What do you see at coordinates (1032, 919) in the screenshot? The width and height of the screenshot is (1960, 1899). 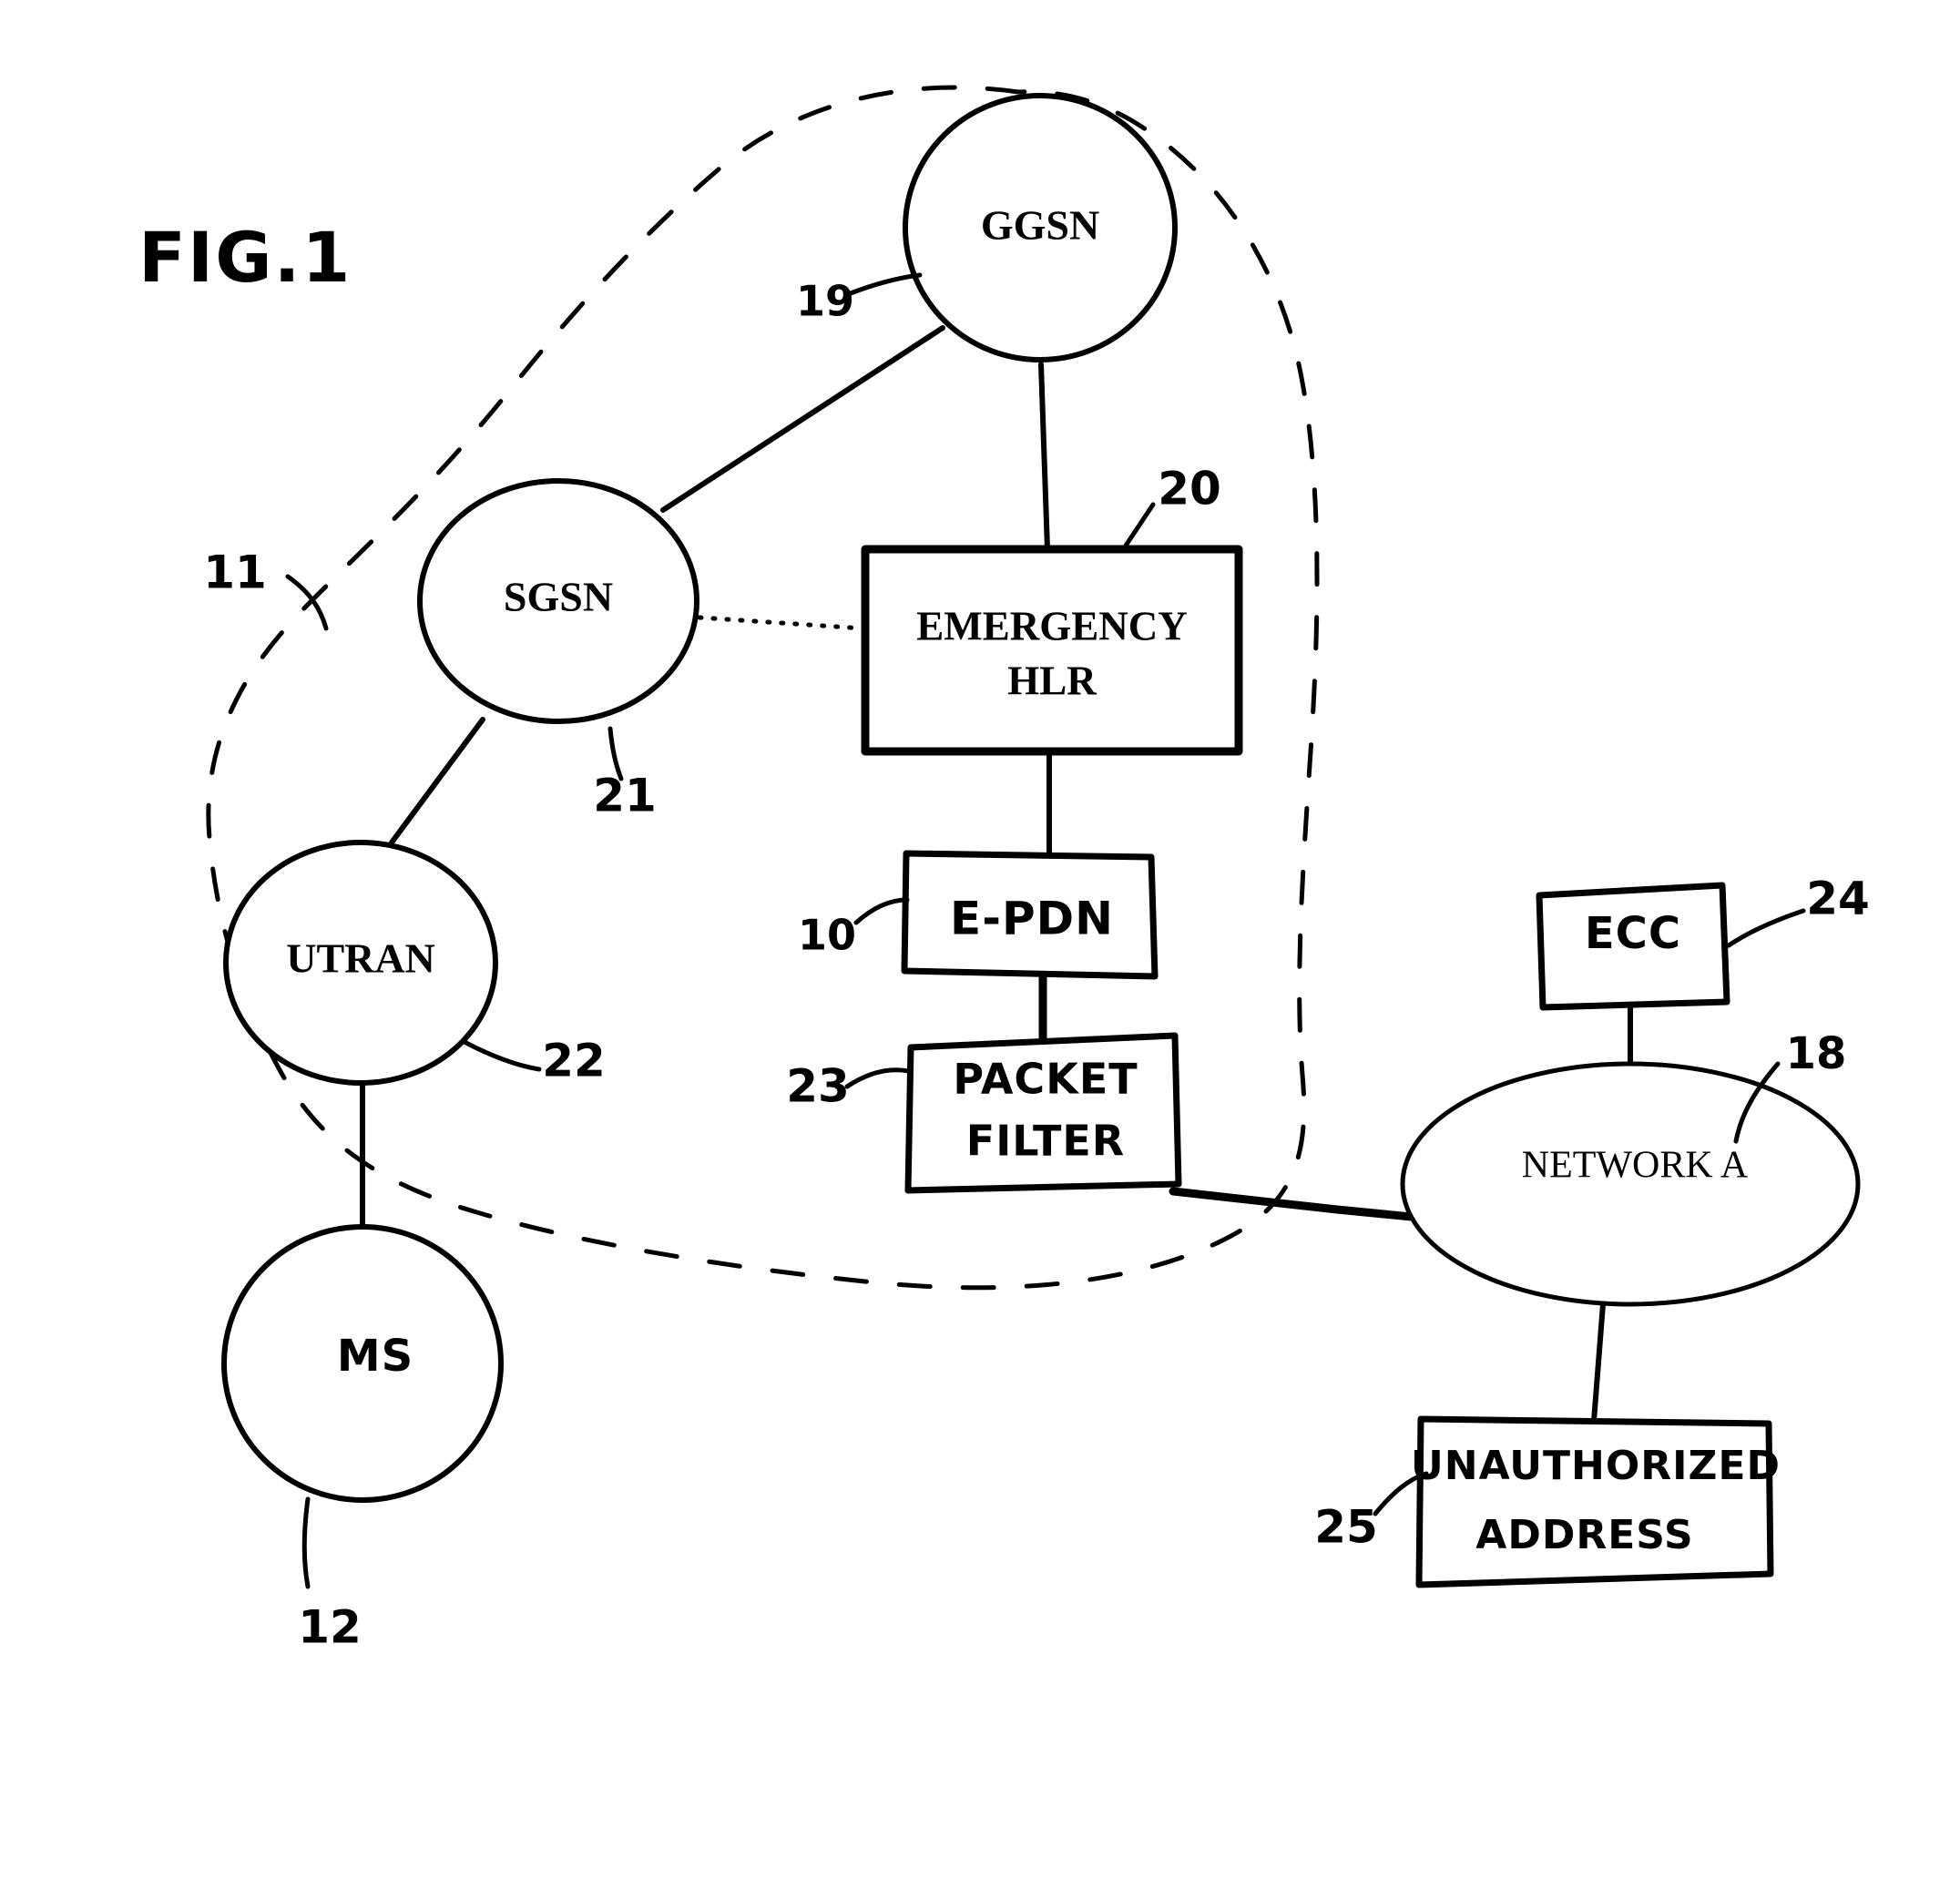 I see `node-e-pdn-label: E-PDN` at bounding box center [1032, 919].